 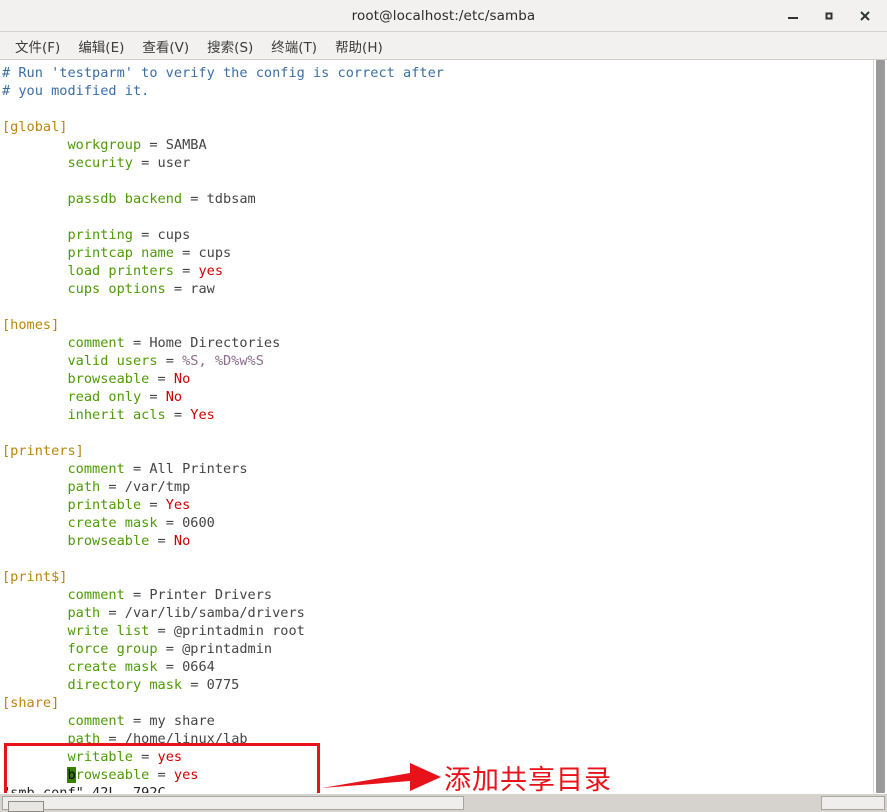 What do you see at coordinates (141, 289) in the screenshot?
I see `terminal-entry-line: cups options = raw` at bounding box center [141, 289].